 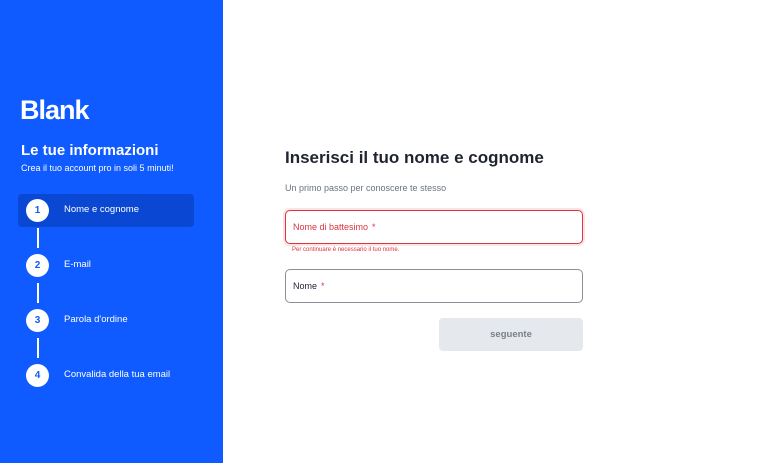 What do you see at coordinates (334, 227) in the screenshot?
I see `first-name-label: Nome di battesimo *` at bounding box center [334, 227].